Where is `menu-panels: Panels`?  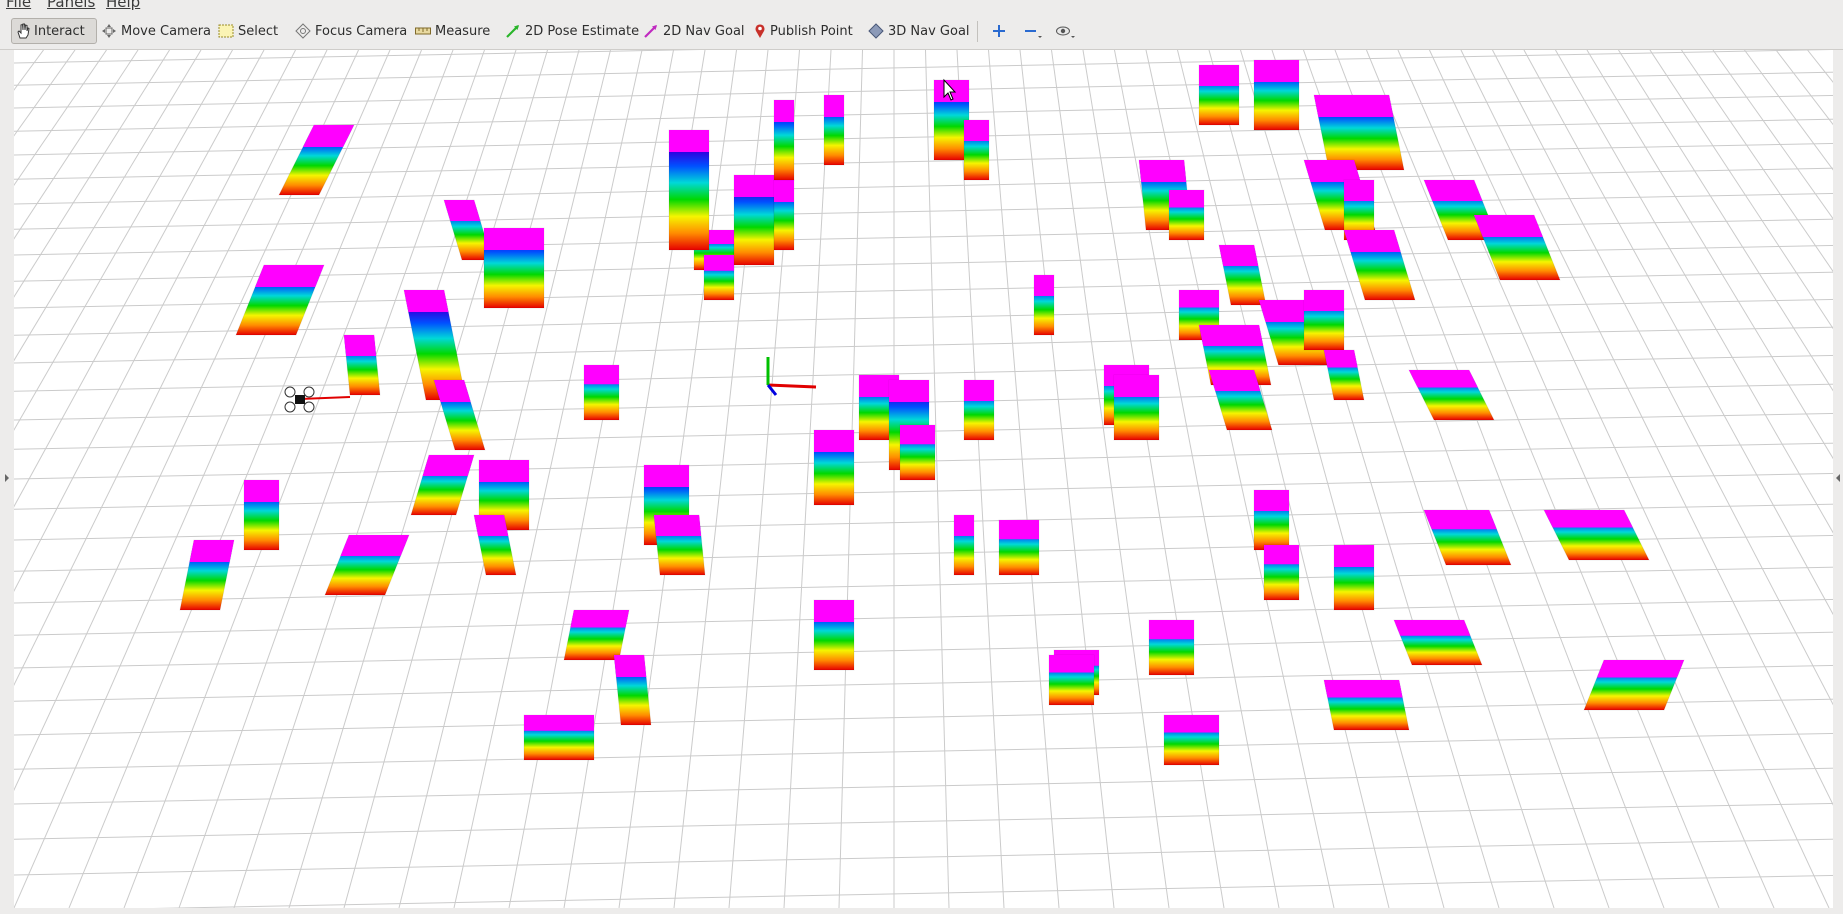 menu-panels: Panels is located at coordinates (71, 5).